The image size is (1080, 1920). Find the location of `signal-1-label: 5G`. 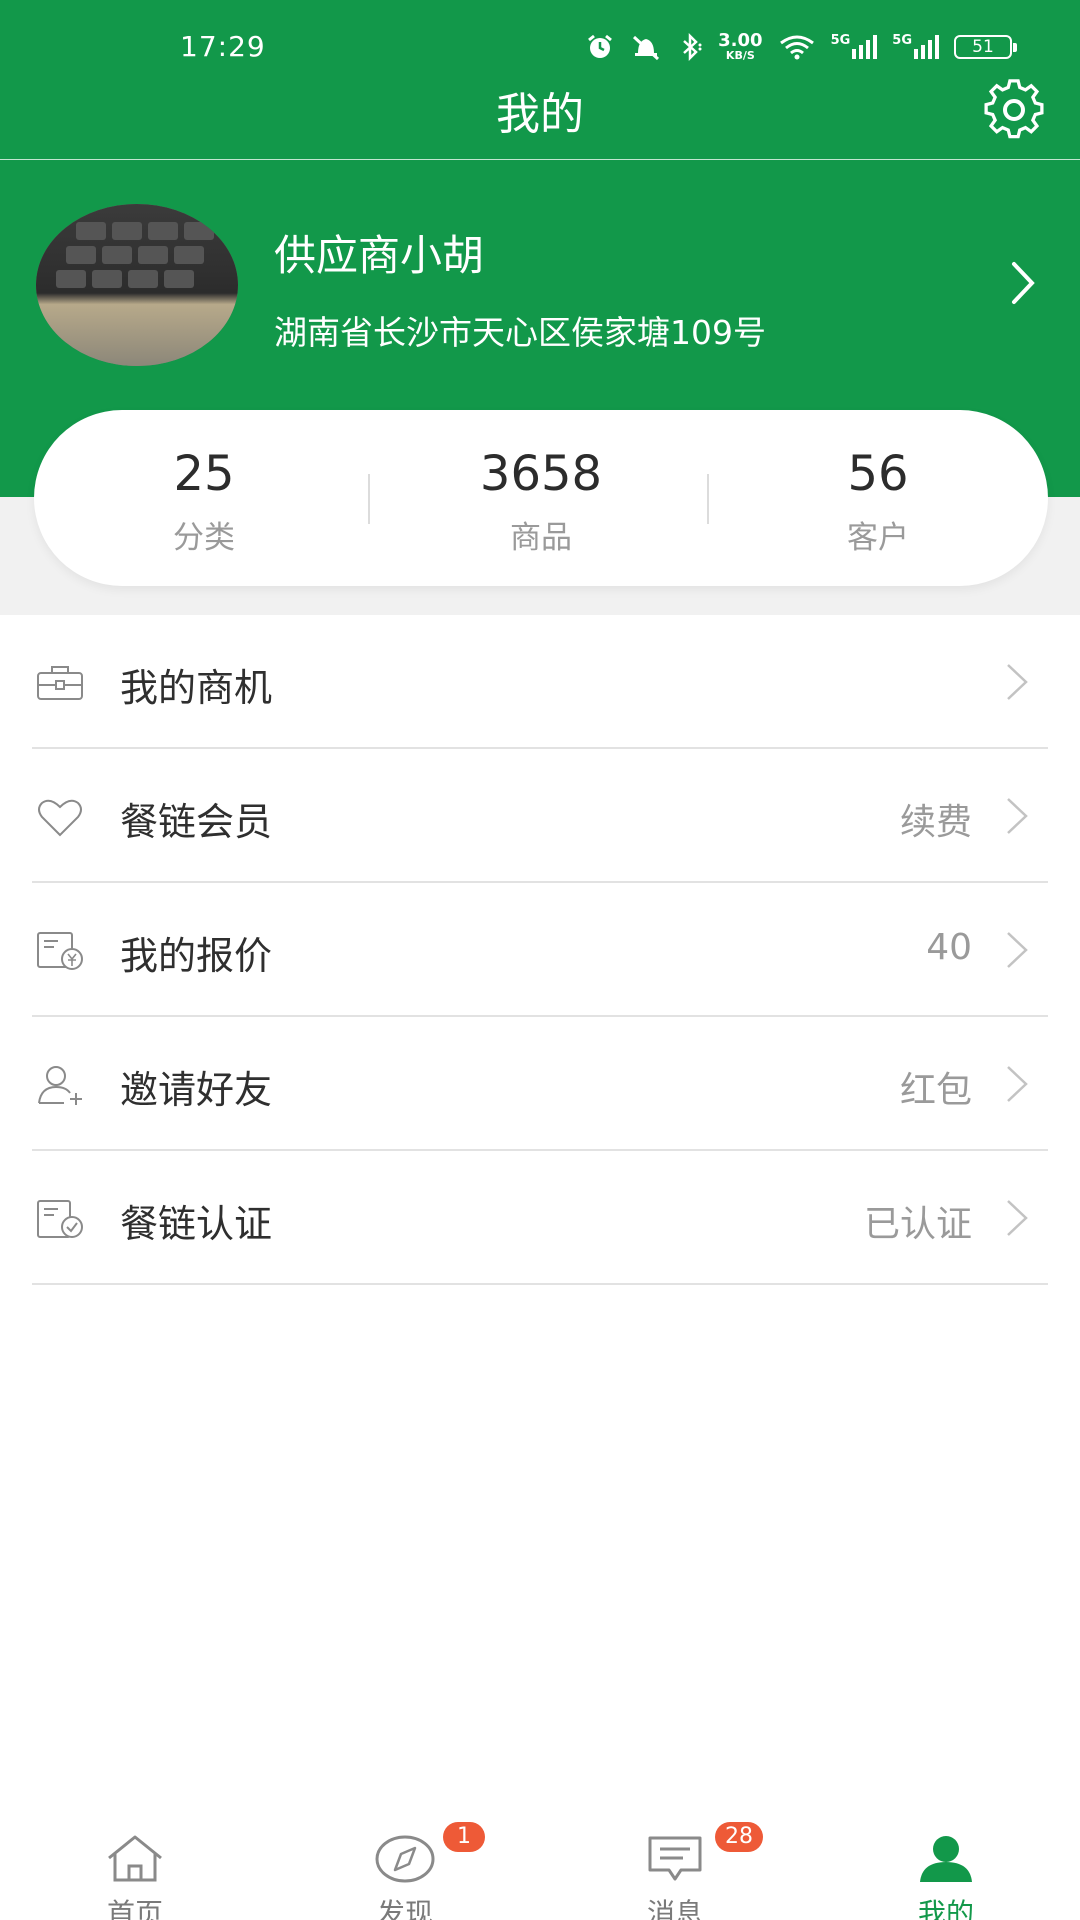

signal-1-label: 5G is located at coordinates (840, 40).